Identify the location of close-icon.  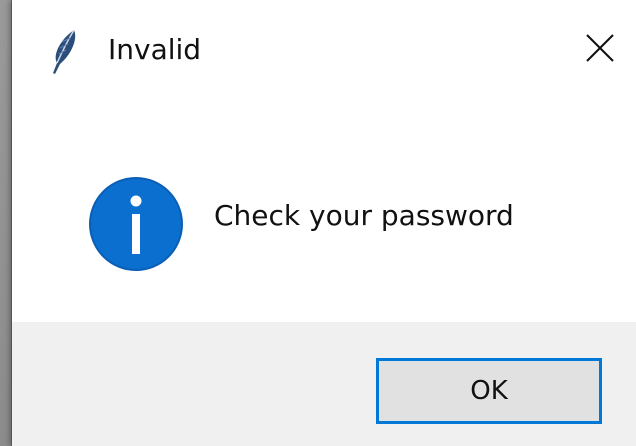
(600, 50).